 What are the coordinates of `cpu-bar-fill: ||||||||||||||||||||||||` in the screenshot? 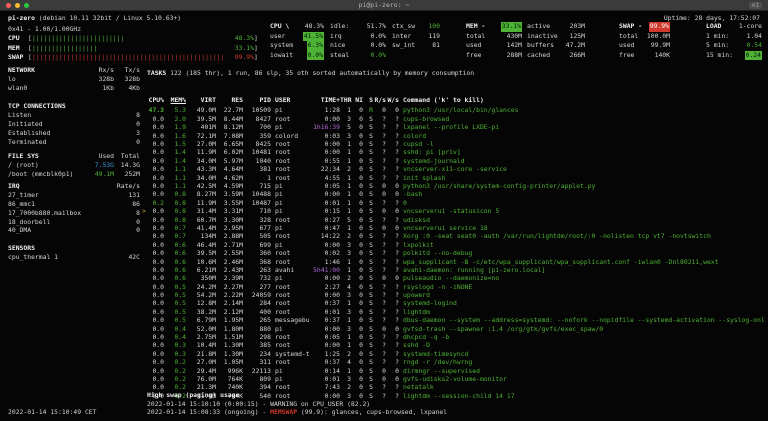 It's located at (78, 38).